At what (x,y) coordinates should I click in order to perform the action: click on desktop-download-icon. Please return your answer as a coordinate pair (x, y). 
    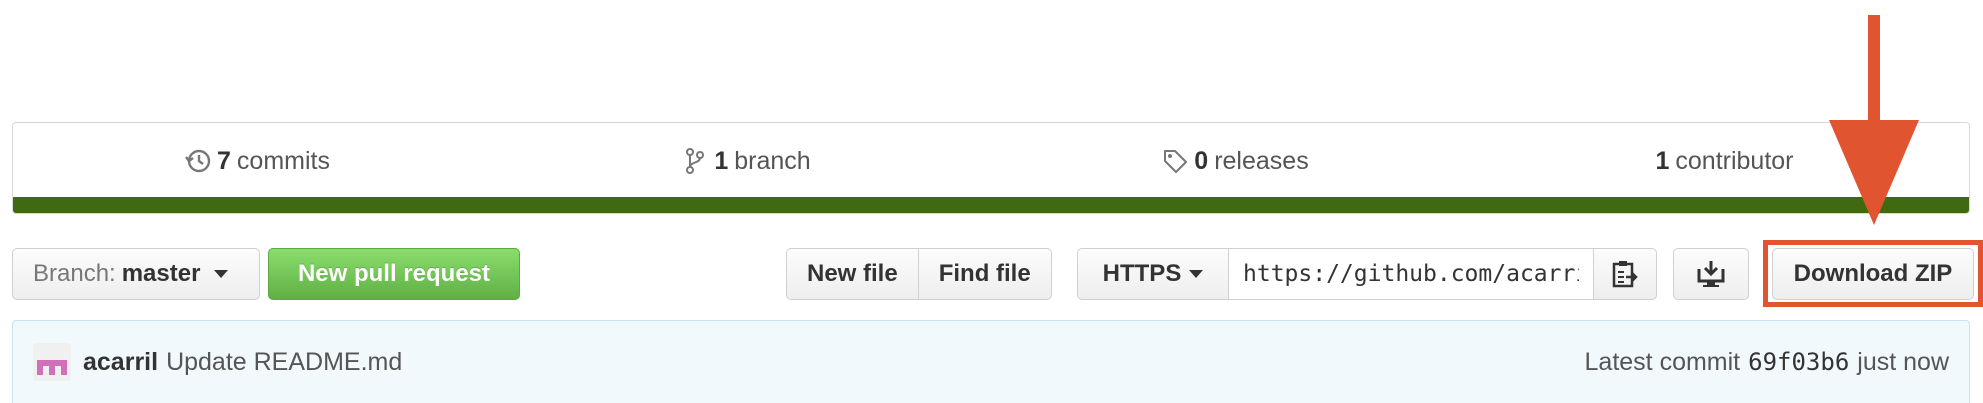
    Looking at the image, I should click on (1711, 274).